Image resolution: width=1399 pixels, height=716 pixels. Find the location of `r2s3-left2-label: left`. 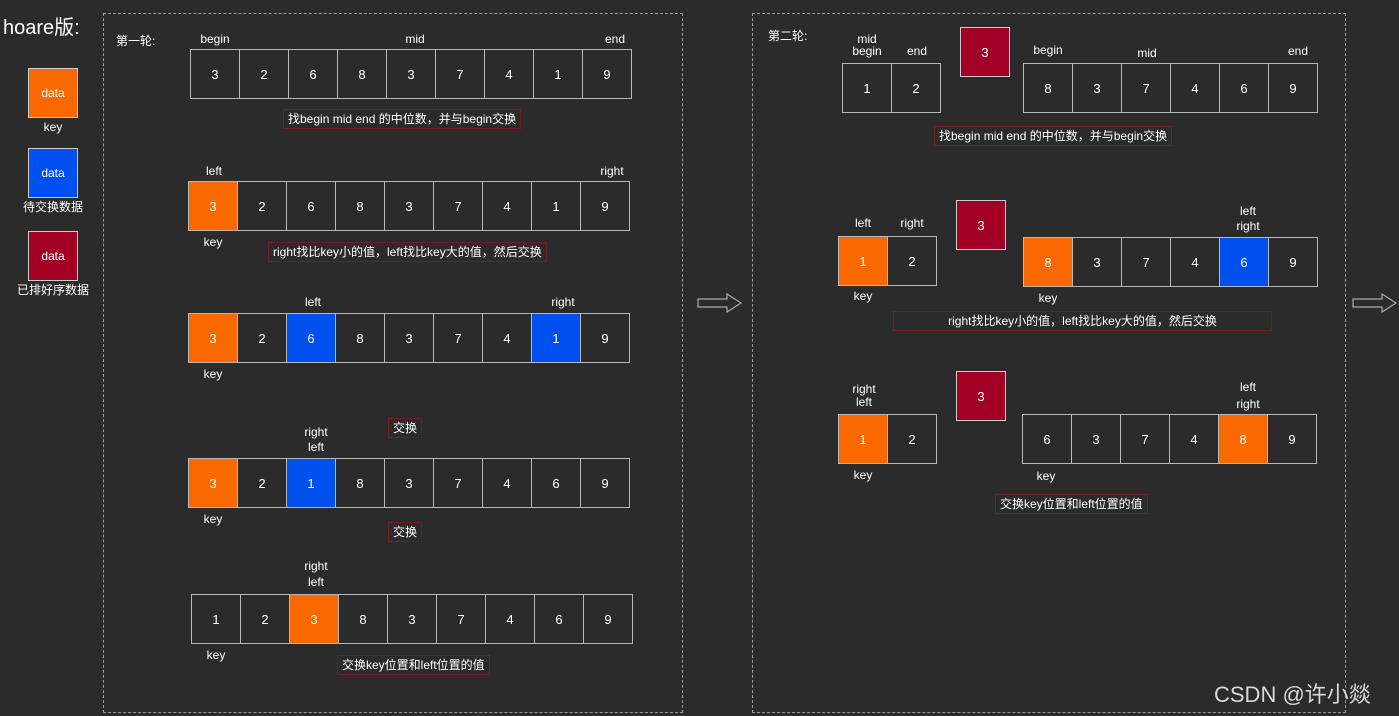

r2s3-left2-label: left is located at coordinates (1247, 387).